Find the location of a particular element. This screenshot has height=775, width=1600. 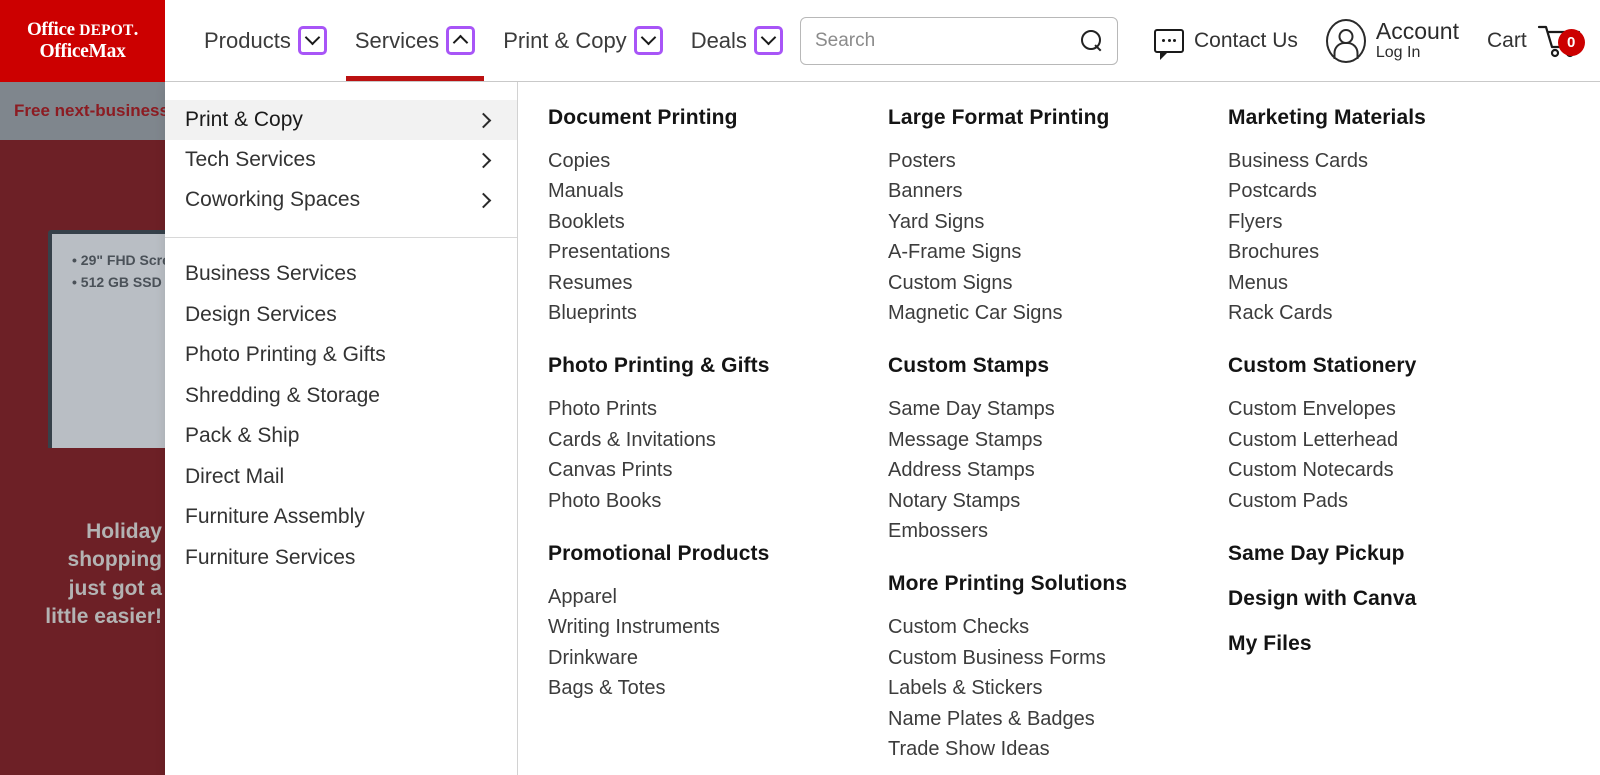

nav-tab-products: Products is located at coordinates (265, 40).